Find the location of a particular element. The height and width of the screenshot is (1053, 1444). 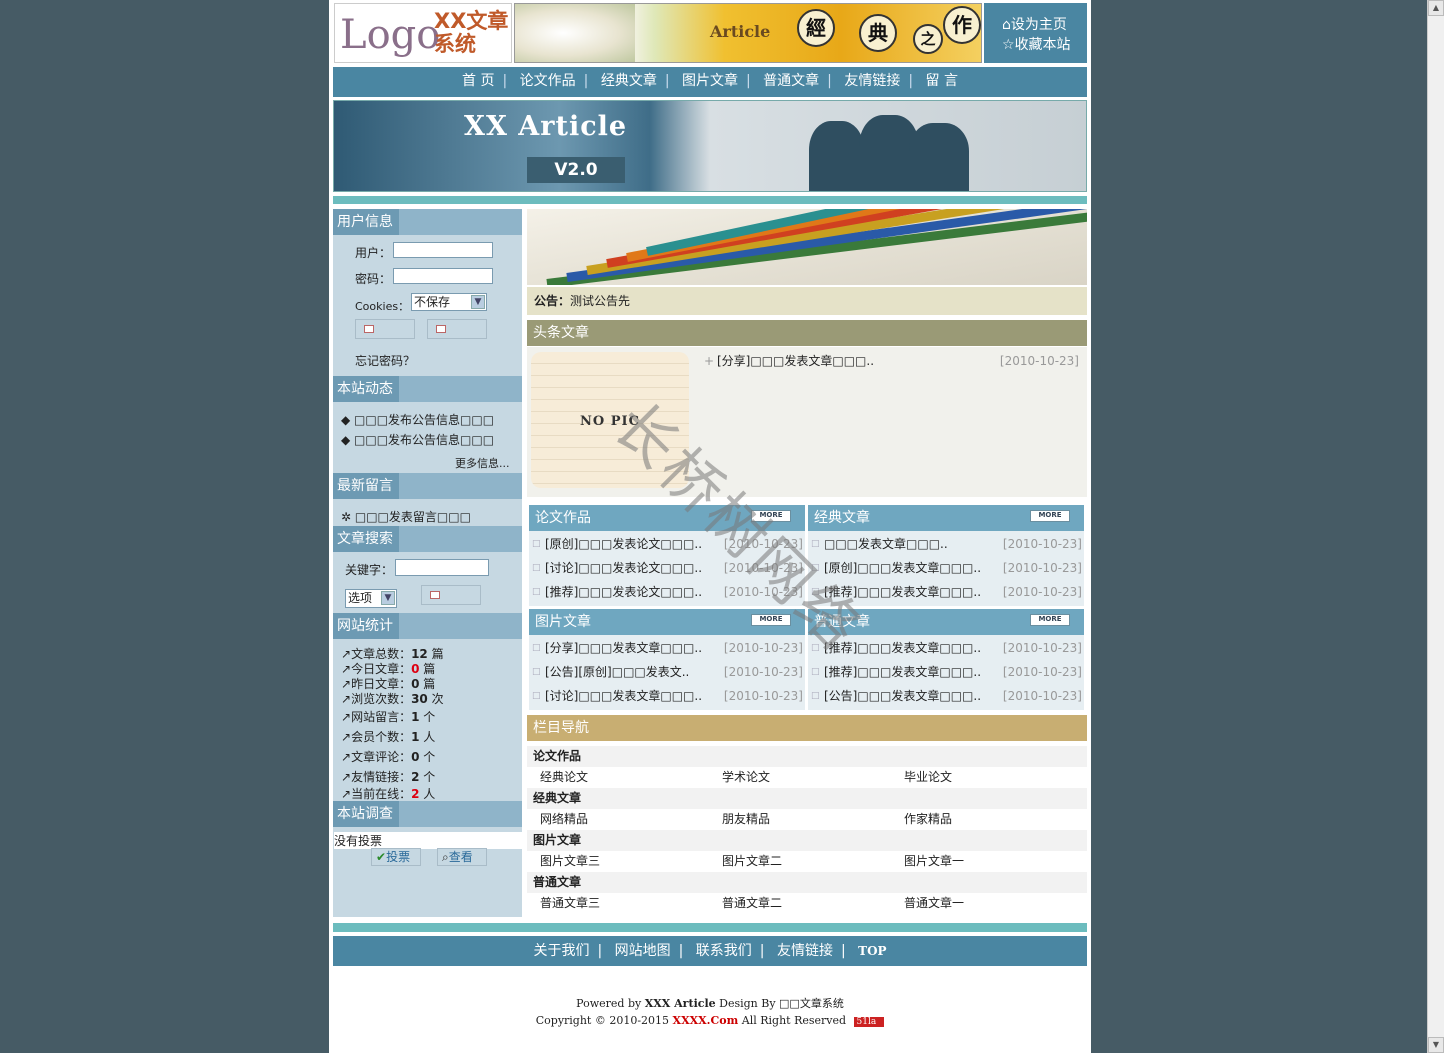

chevron-down-icon: ▼ is located at coordinates (478, 302).